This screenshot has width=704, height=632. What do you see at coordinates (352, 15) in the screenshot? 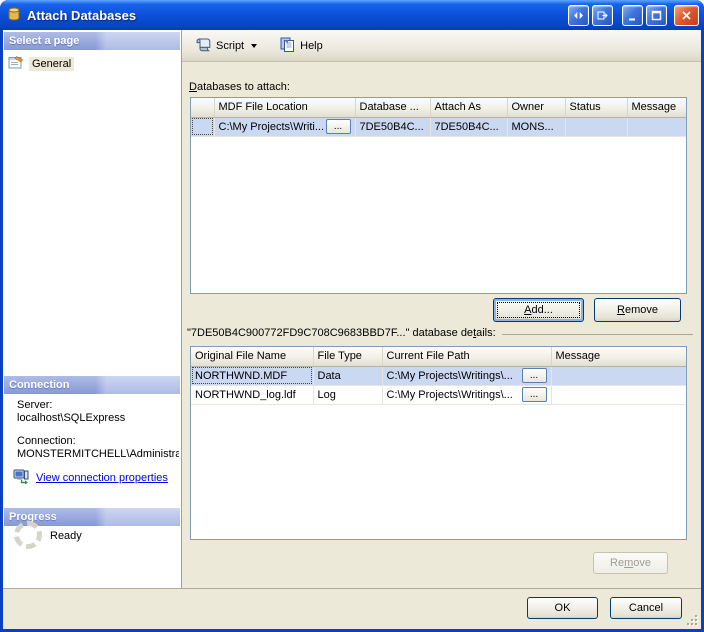
I see `titlebar: Attach Databases` at bounding box center [352, 15].